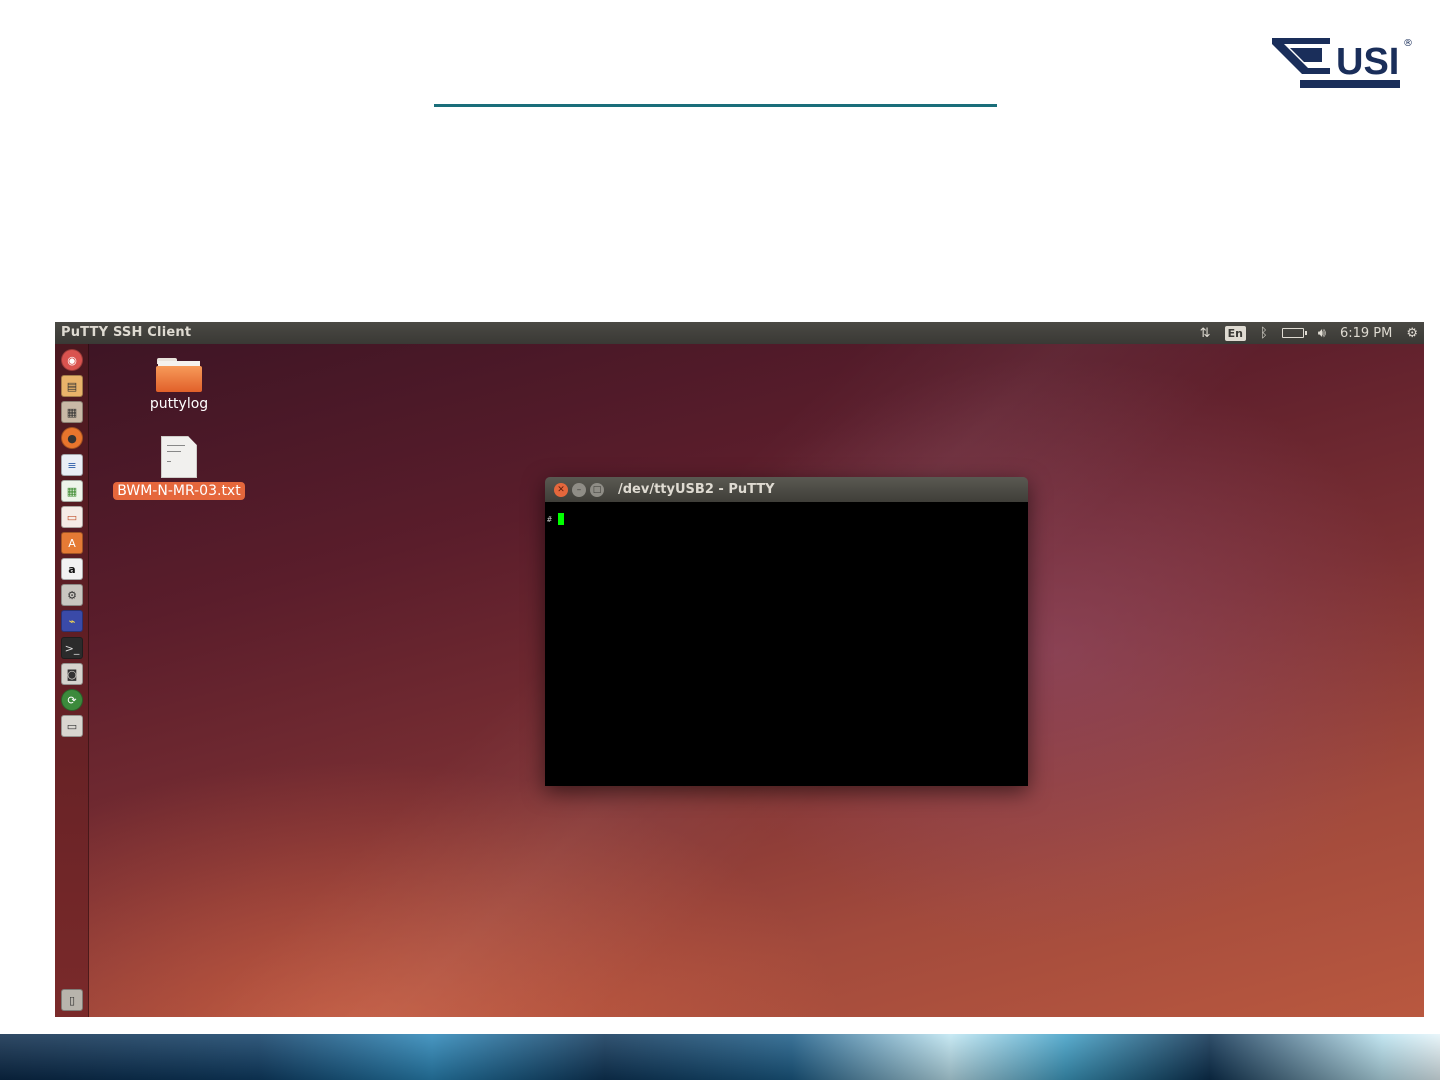  I want to click on volume-icon: 🔊︎, so click(1322, 333).